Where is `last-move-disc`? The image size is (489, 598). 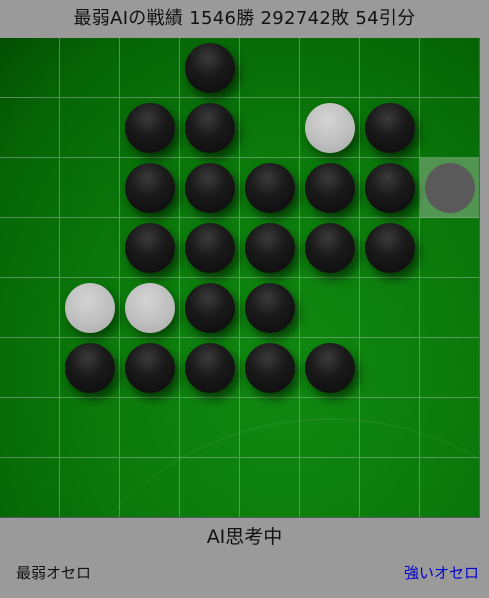 last-move-disc is located at coordinates (450, 188).